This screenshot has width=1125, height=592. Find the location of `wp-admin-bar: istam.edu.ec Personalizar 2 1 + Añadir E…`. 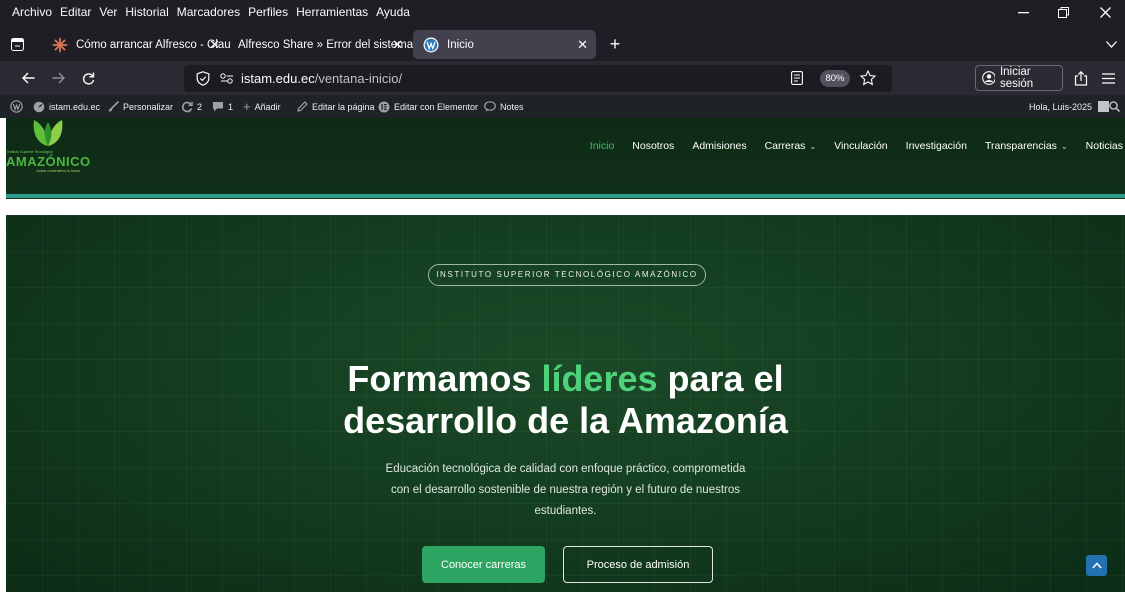

wp-admin-bar: istam.edu.ec Personalizar 2 1 + Añadir E… is located at coordinates (562, 106).